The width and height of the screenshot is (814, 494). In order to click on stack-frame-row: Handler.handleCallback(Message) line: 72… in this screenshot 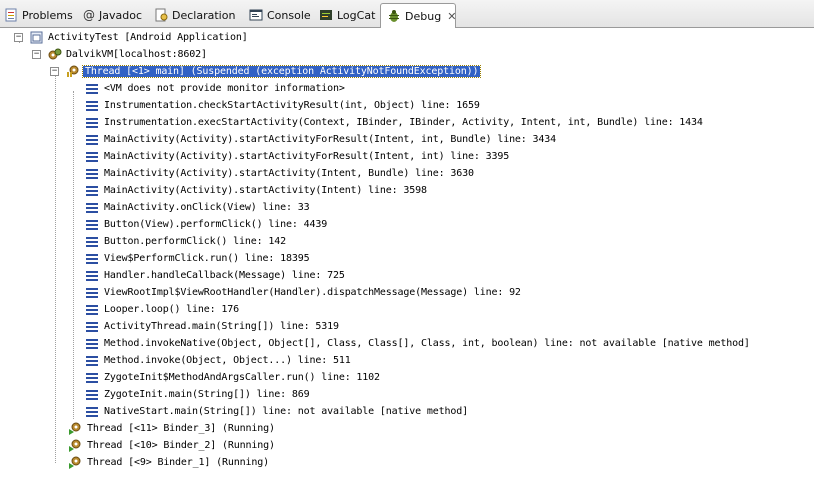, I will do `click(215, 275)`.